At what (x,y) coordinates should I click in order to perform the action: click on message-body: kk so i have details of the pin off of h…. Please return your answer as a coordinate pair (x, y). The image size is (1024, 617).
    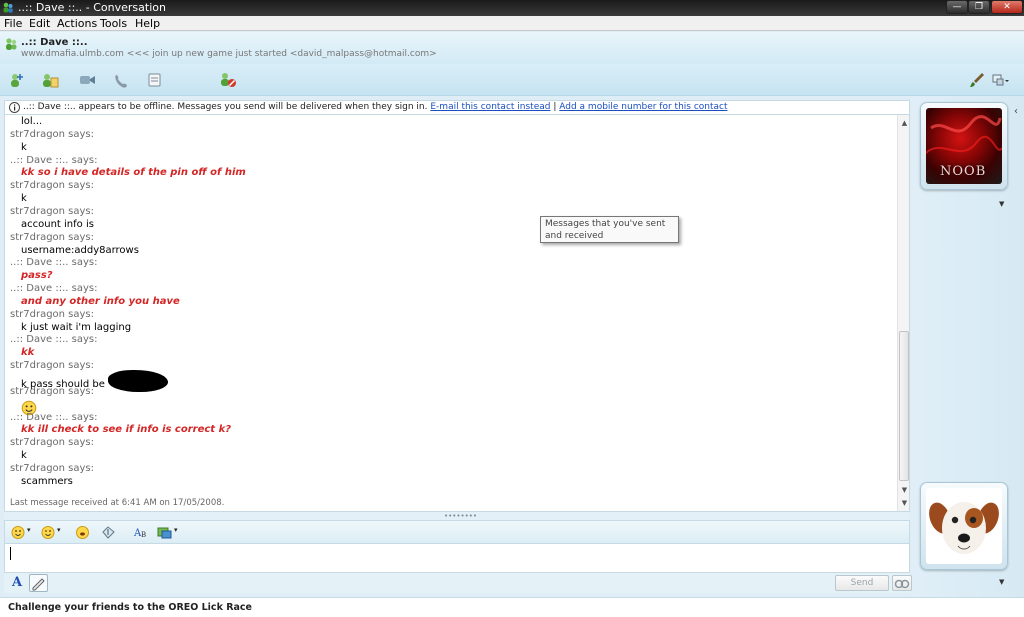
    Looking at the image, I should click on (133, 172).